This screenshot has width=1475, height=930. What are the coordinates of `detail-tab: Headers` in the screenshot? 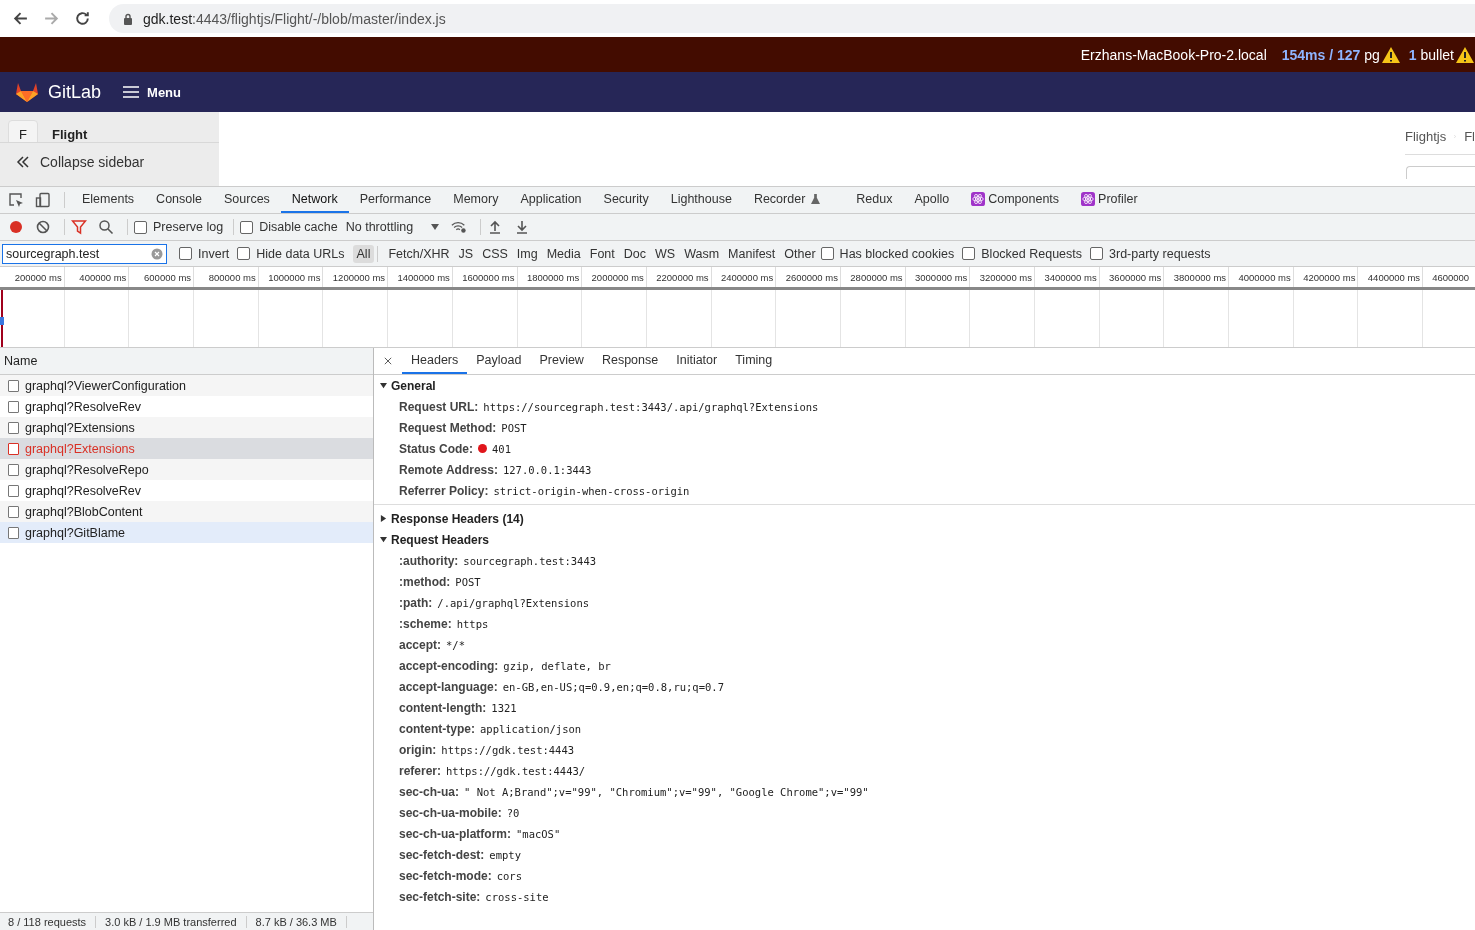 It's located at (435, 361).